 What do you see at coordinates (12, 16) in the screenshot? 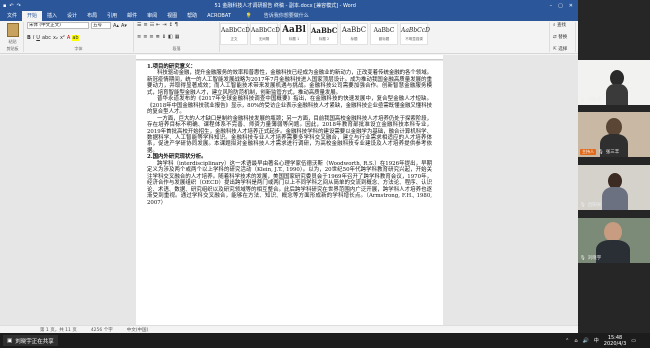
I see `tab-file: 文件` at bounding box center [12, 16].